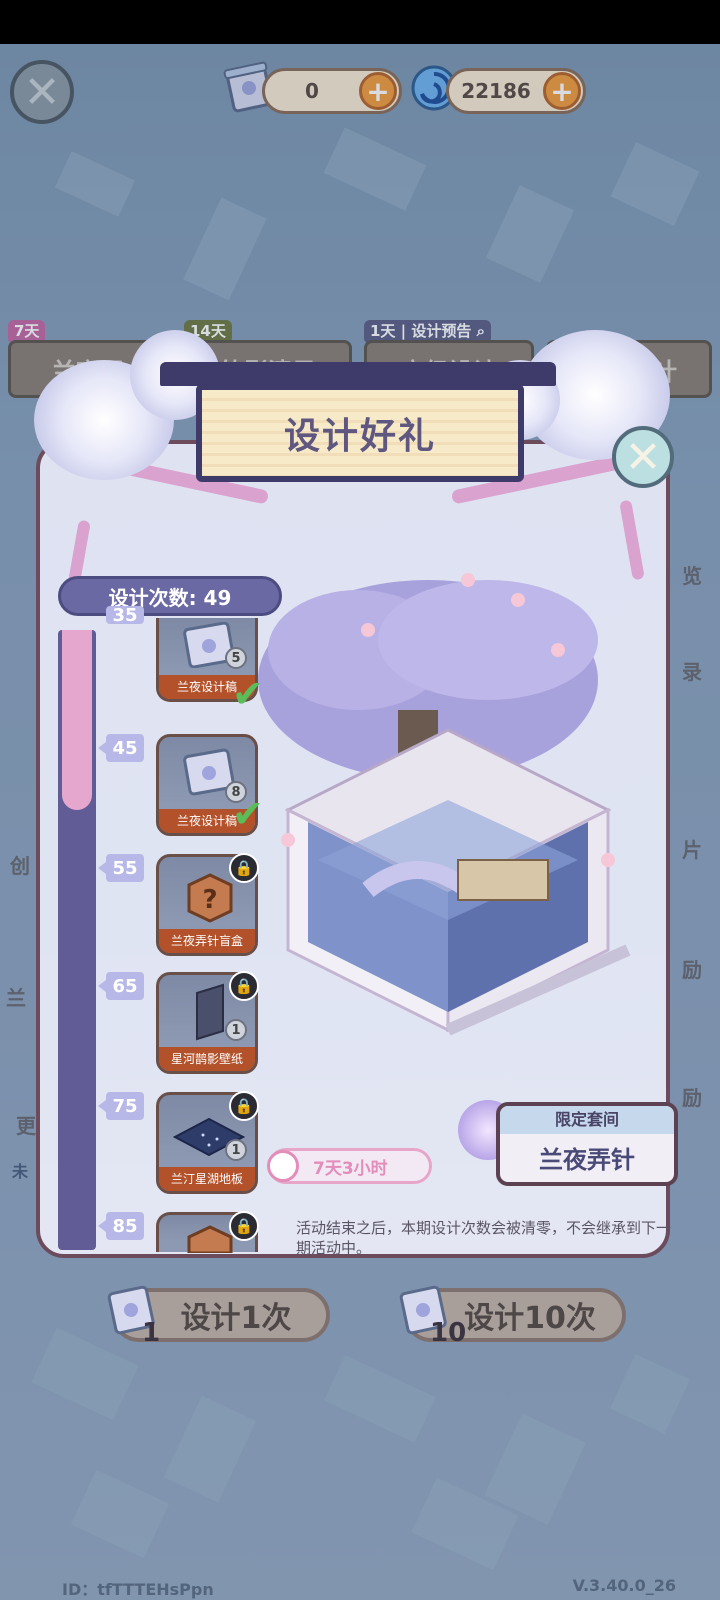 The width and height of the screenshot is (720, 1600). What do you see at coordinates (210, 1012) in the screenshot?
I see `wallpaper-icon` at bounding box center [210, 1012].